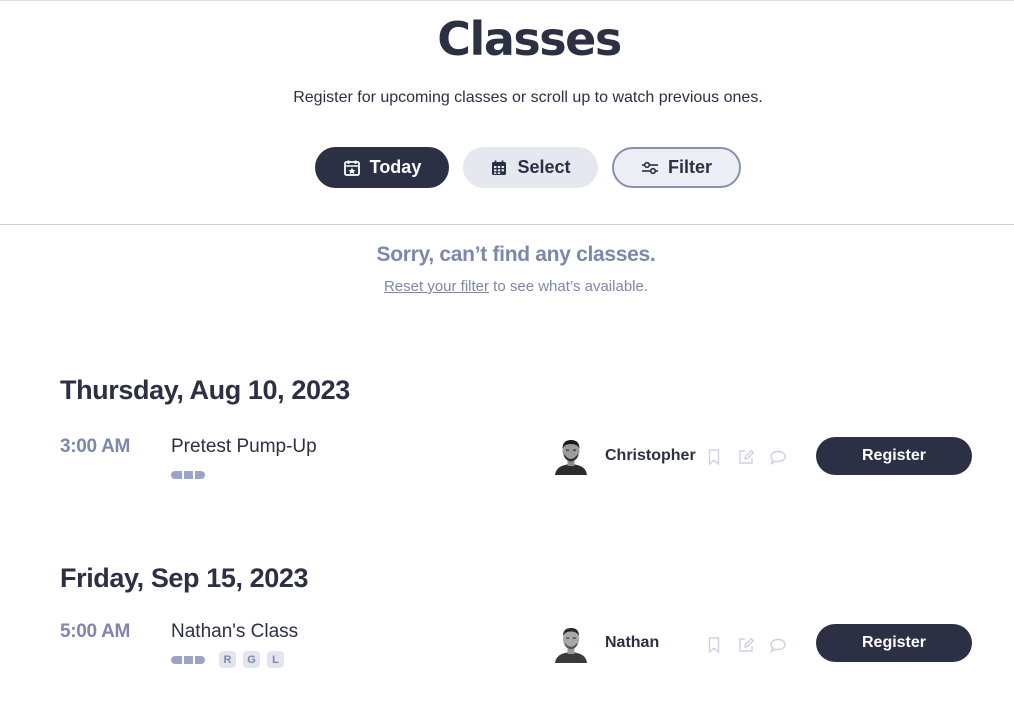  Describe the element at coordinates (436, 286) in the screenshot. I see `reset-filter-link: Reset your filter` at that location.